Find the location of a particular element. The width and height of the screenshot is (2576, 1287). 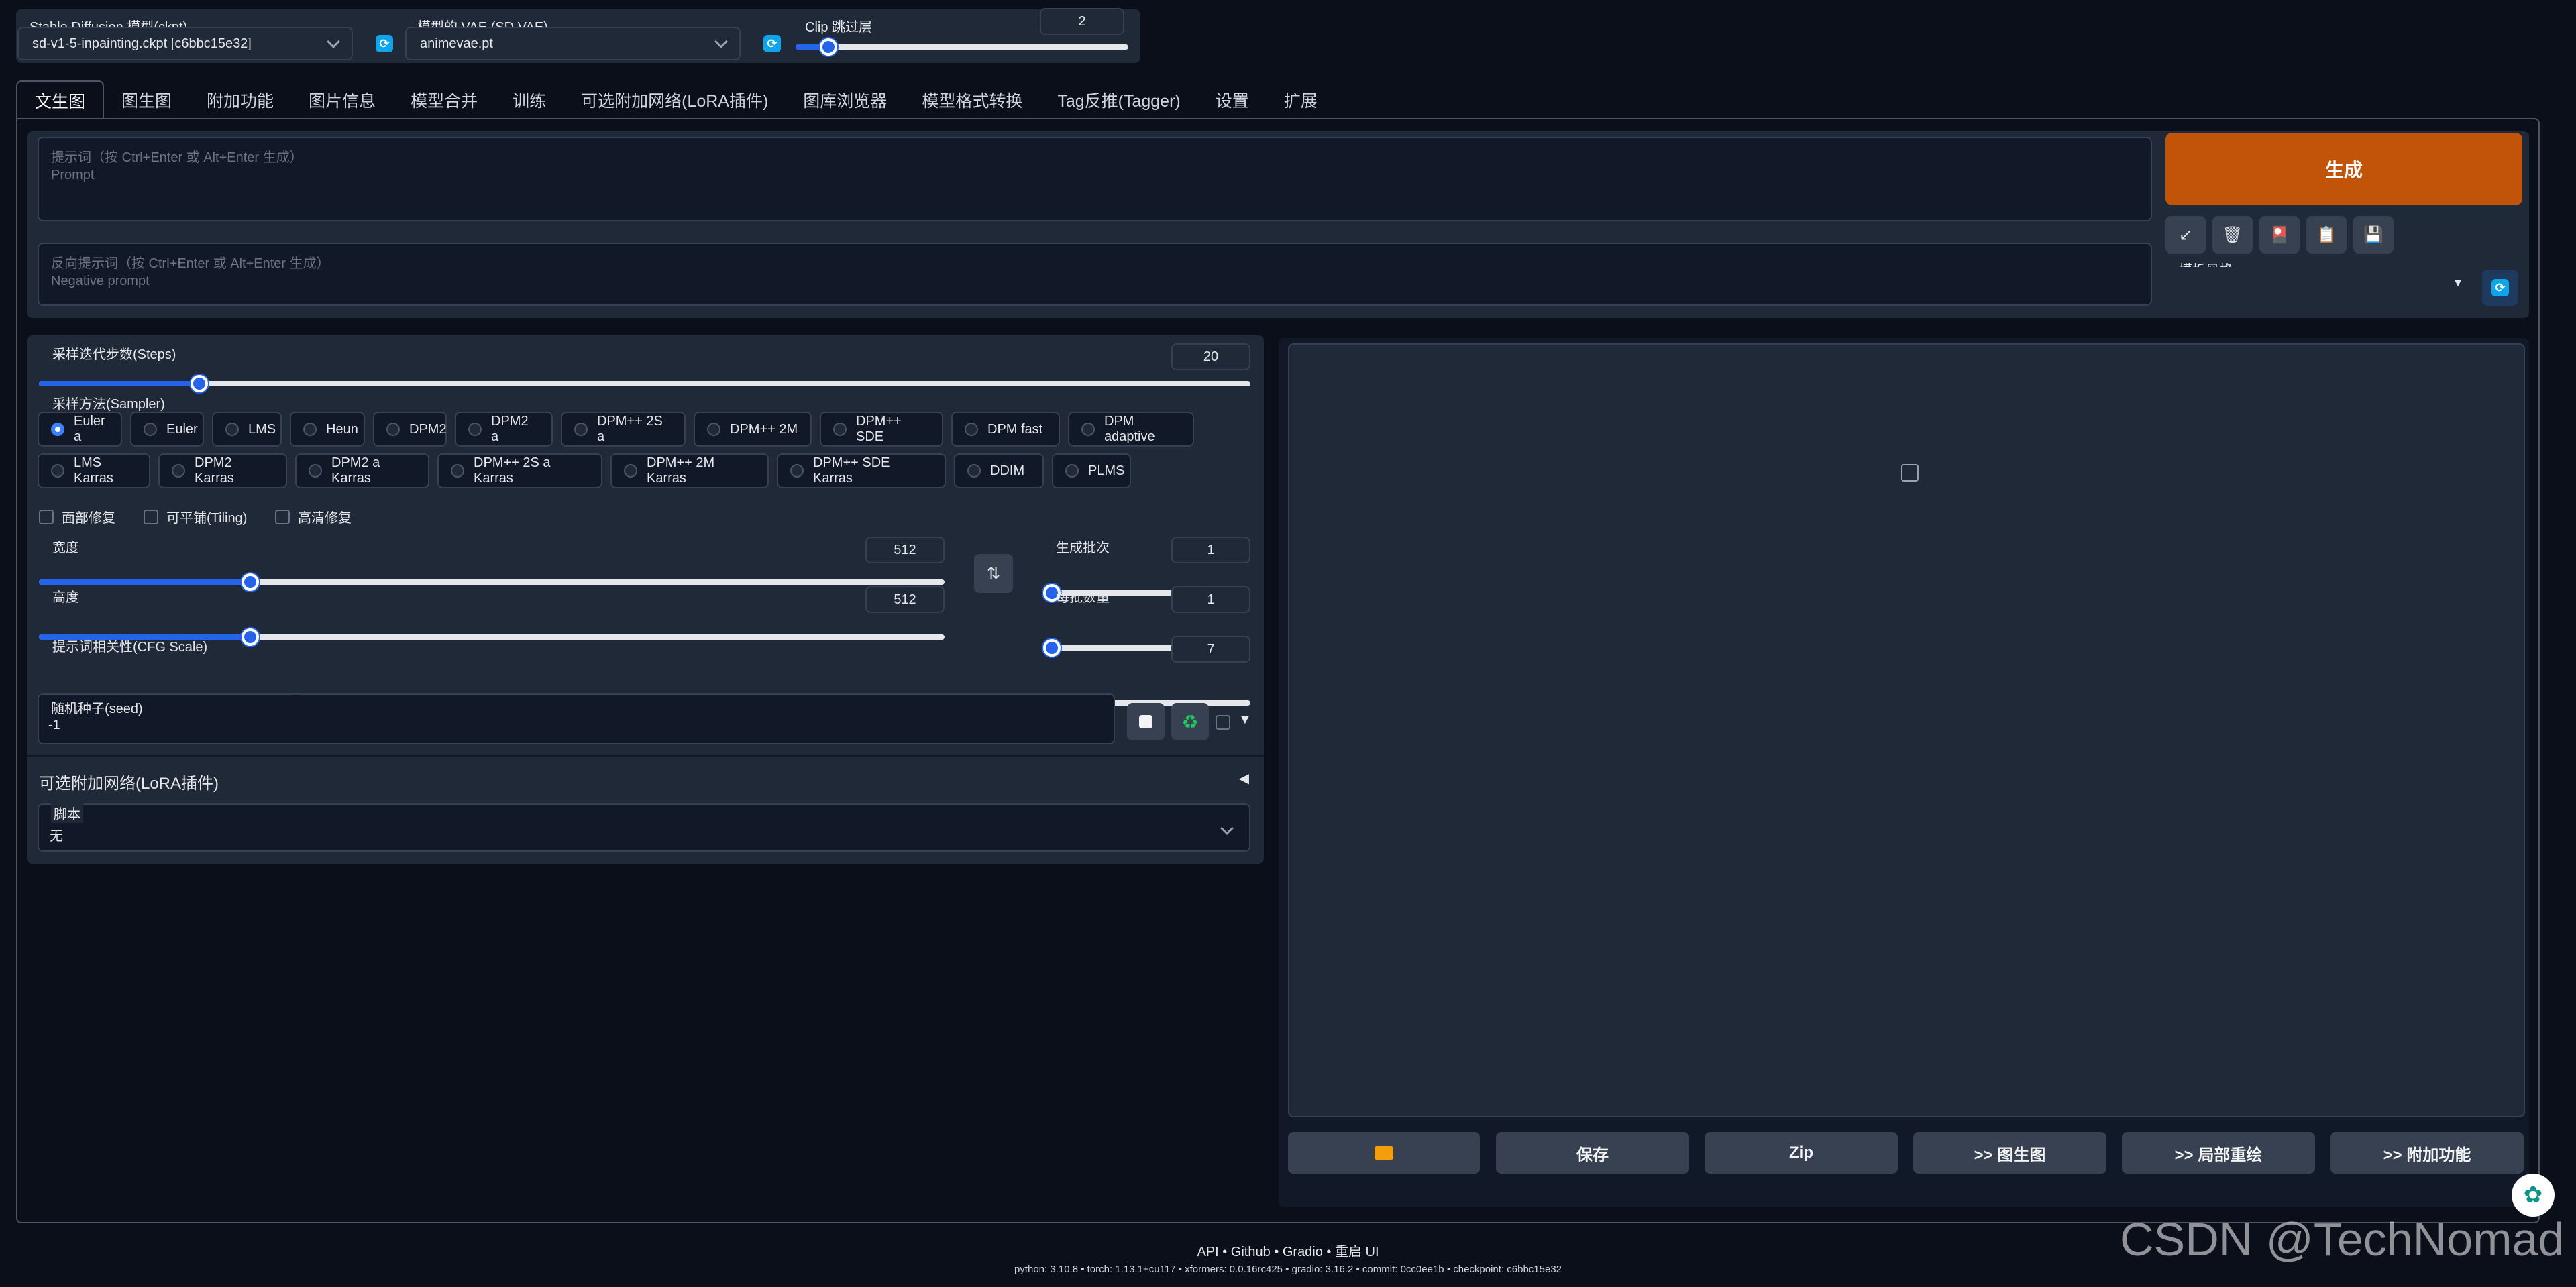

steps-label: 采样迭代步数(Steps) is located at coordinates (114, 354).